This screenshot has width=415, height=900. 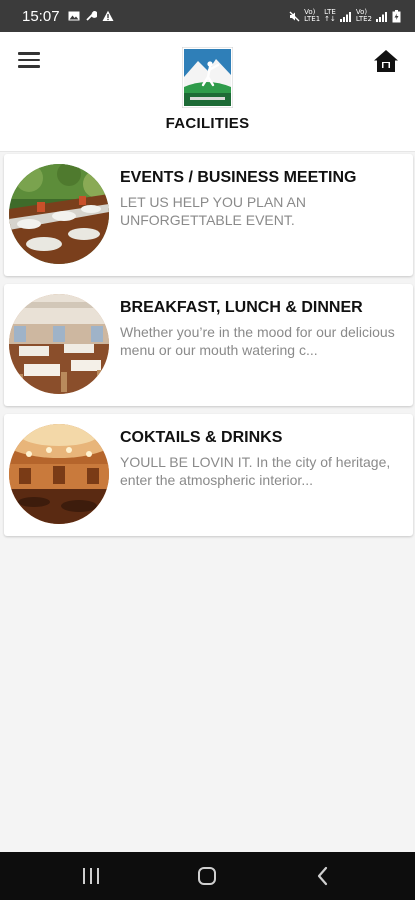 I want to click on lte-indicator: LTE ↑↓, so click(x=330, y=15).